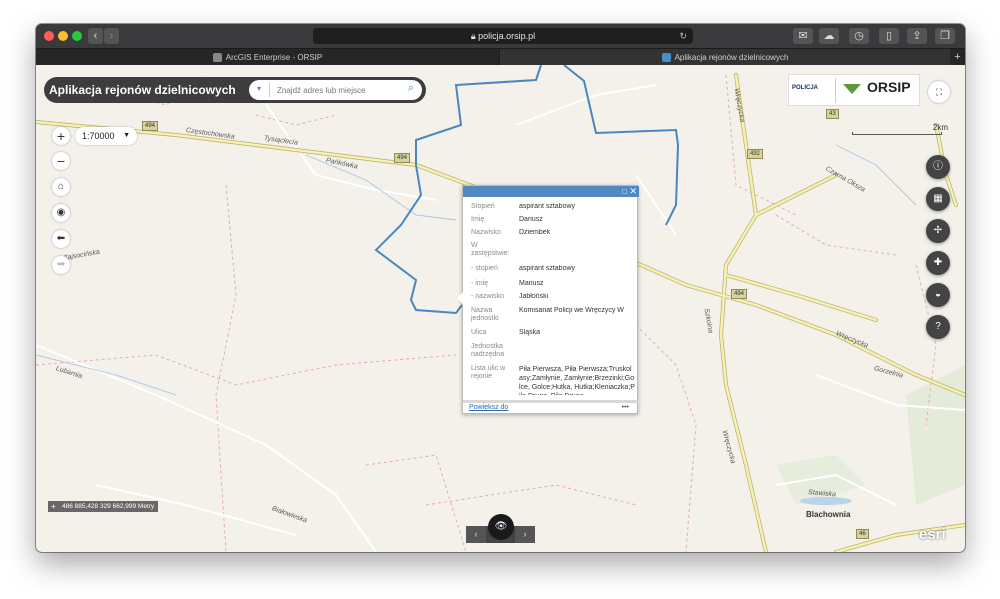 This screenshot has height=599, width=1000. Describe the element at coordinates (483, 206) in the screenshot. I see `popup-label-stopien: Stopień` at that location.